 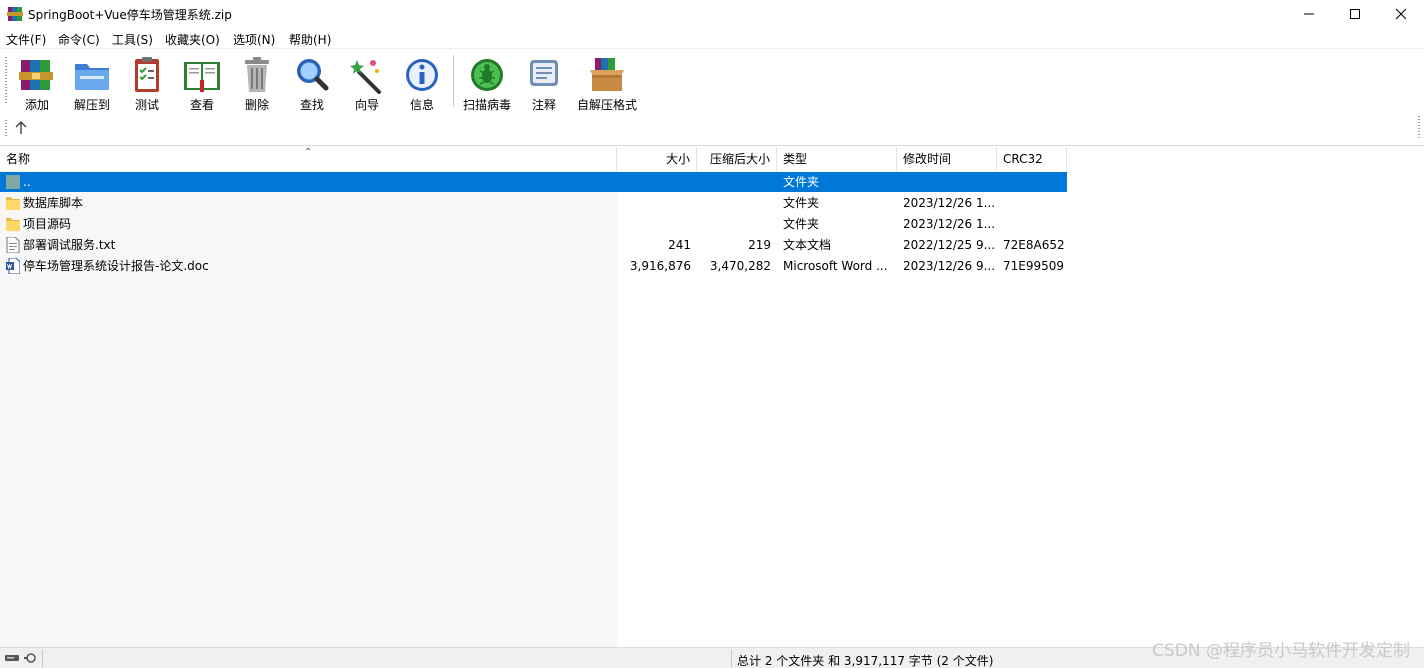 What do you see at coordinates (313, 75) in the screenshot?
I see `magnifier-icon` at bounding box center [313, 75].